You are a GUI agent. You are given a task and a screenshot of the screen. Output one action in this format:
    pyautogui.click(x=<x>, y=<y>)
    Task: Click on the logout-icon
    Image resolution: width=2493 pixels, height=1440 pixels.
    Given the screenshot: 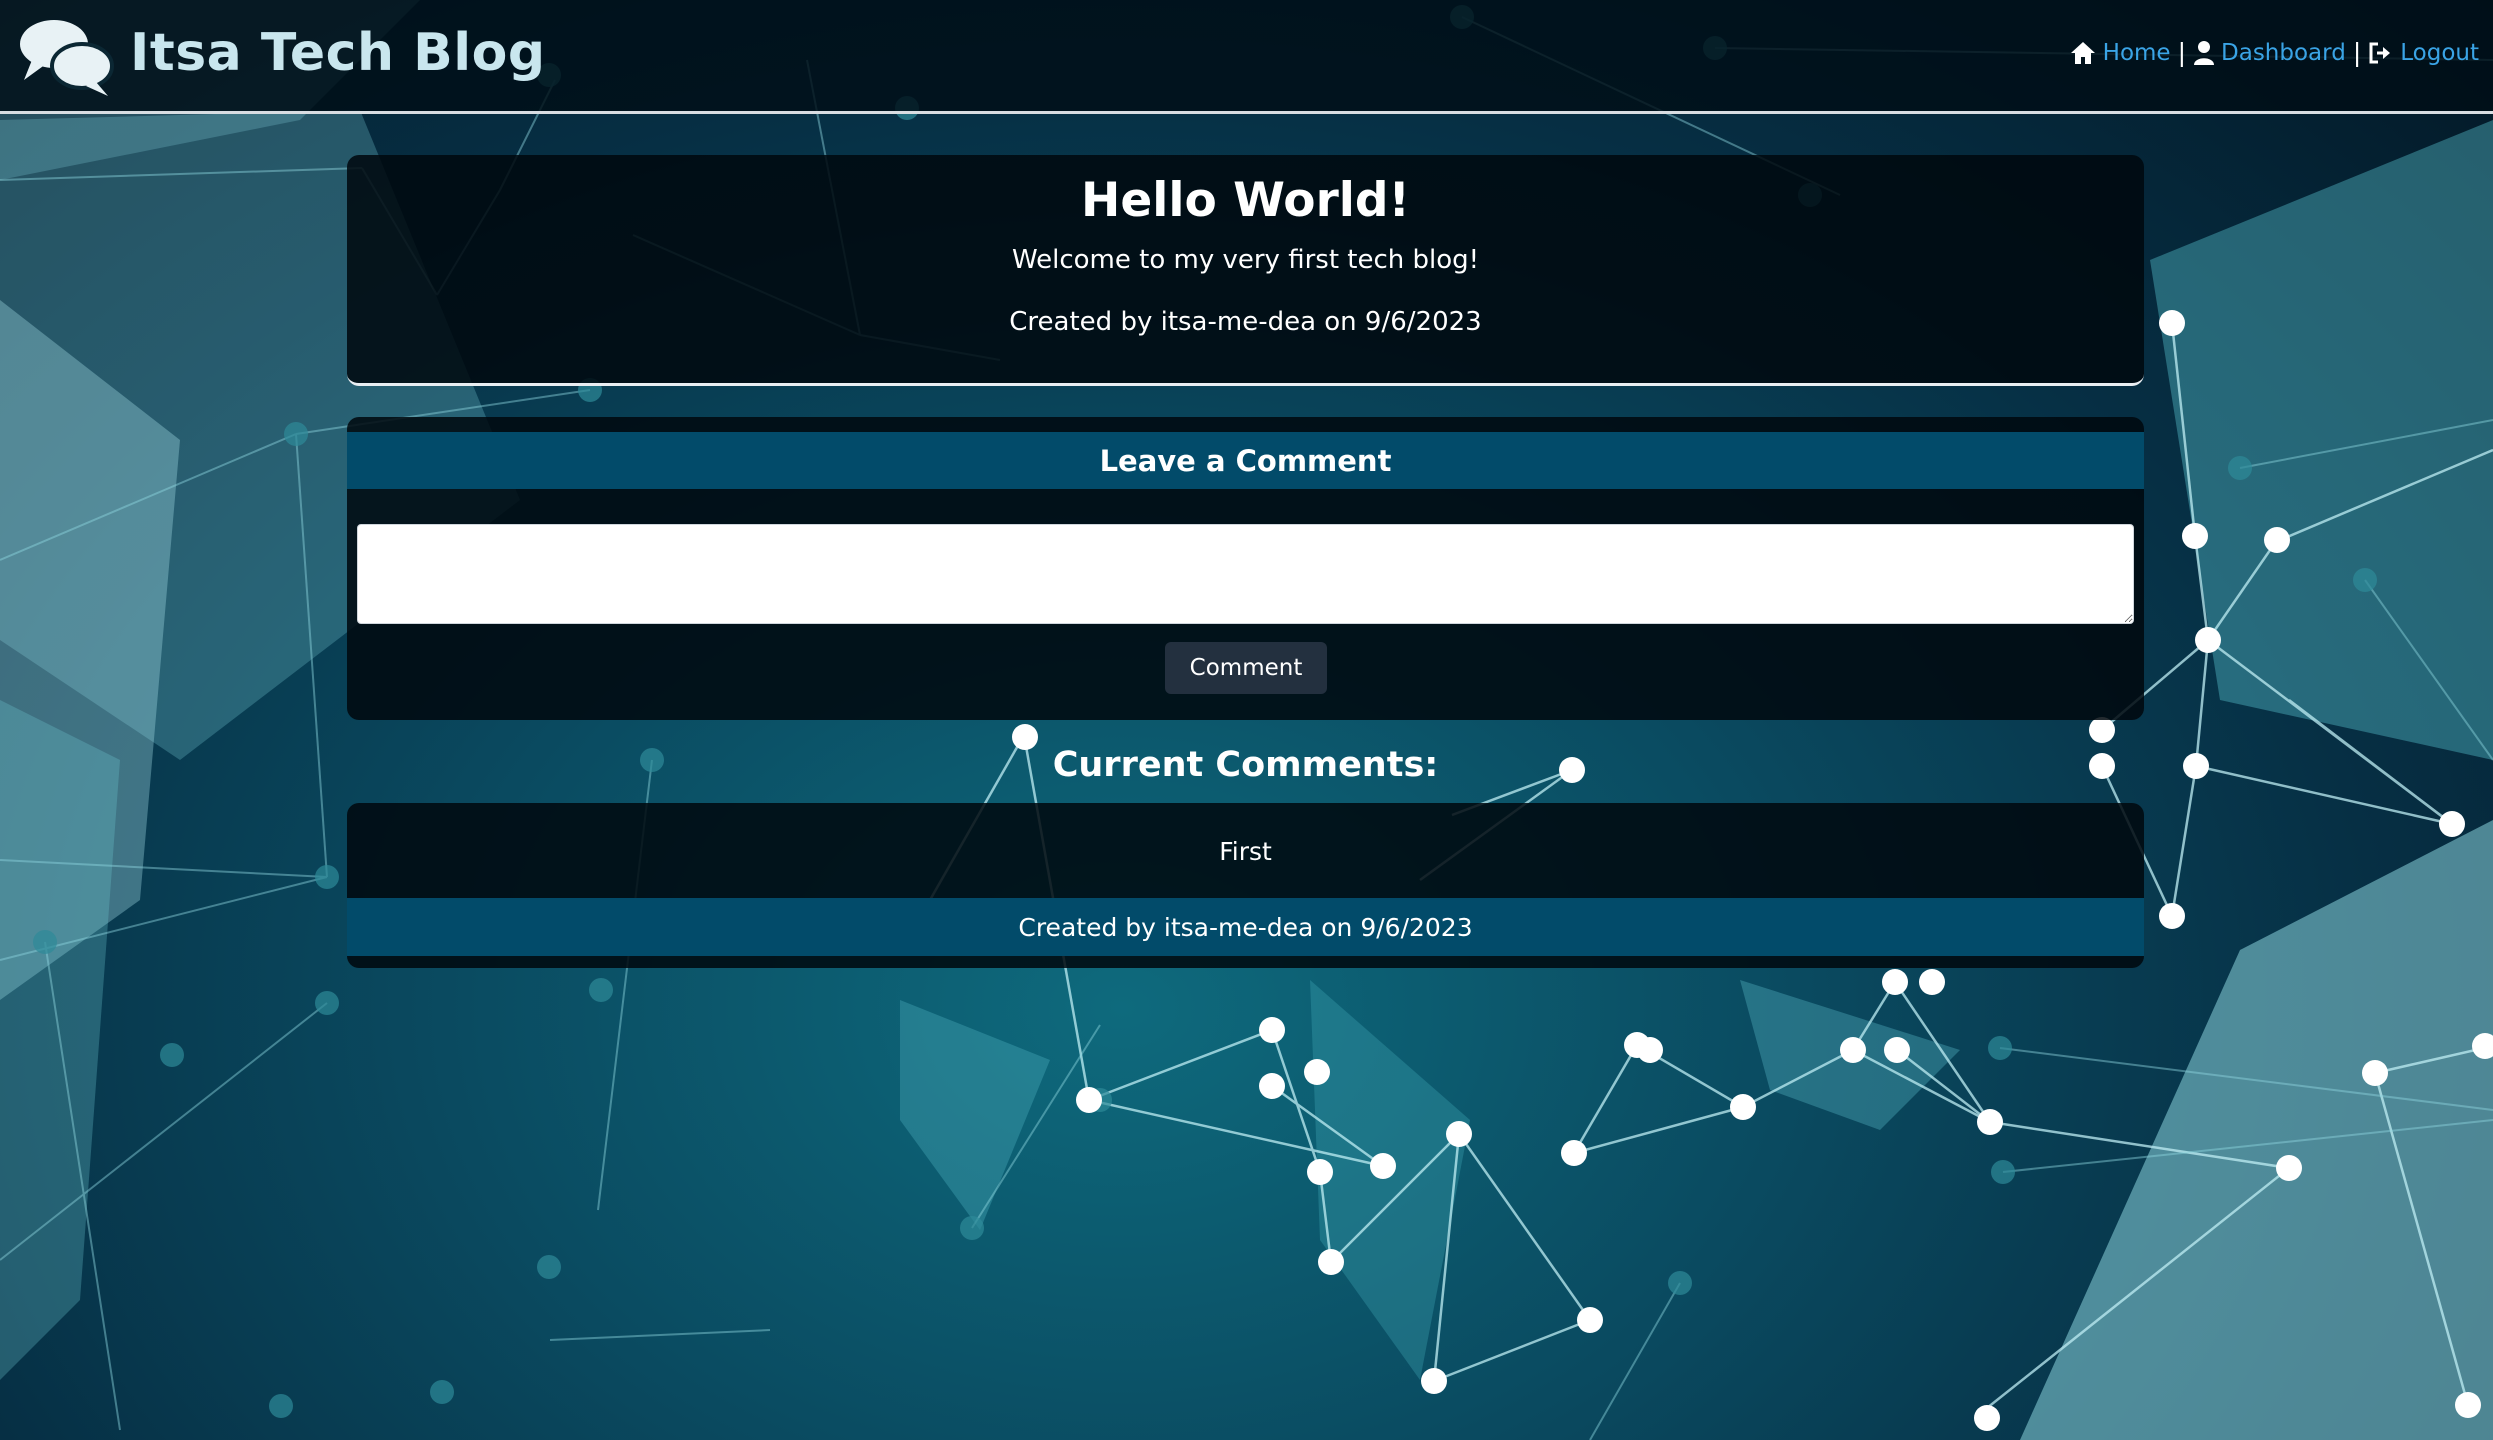 What is the action you would take?
    pyautogui.click(x=2380, y=52)
    